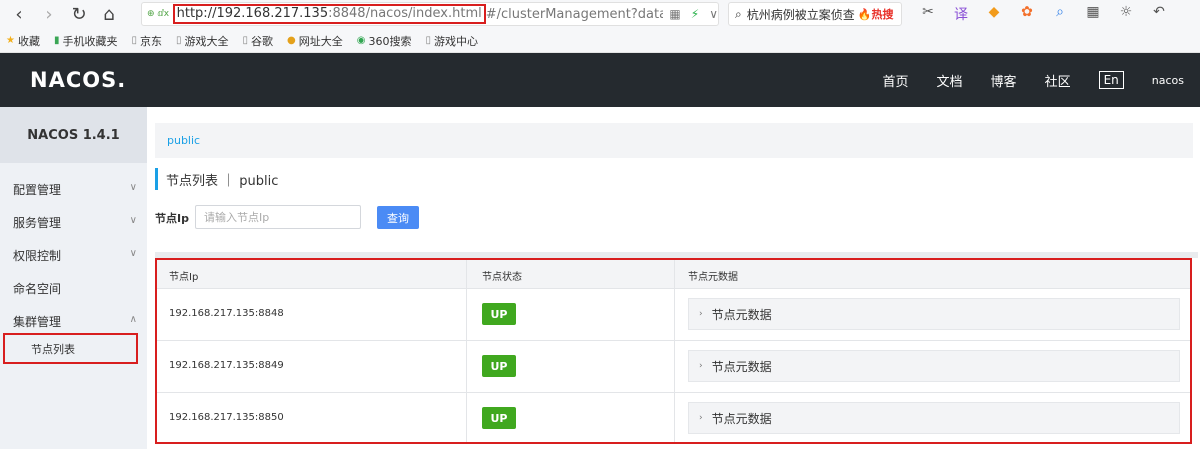 The height and width of the screenshot is (449, 1200). Describe the element at coordinates (456, 41) in the screenshot. I see `bookmark-label: 游戏中心` at that location.